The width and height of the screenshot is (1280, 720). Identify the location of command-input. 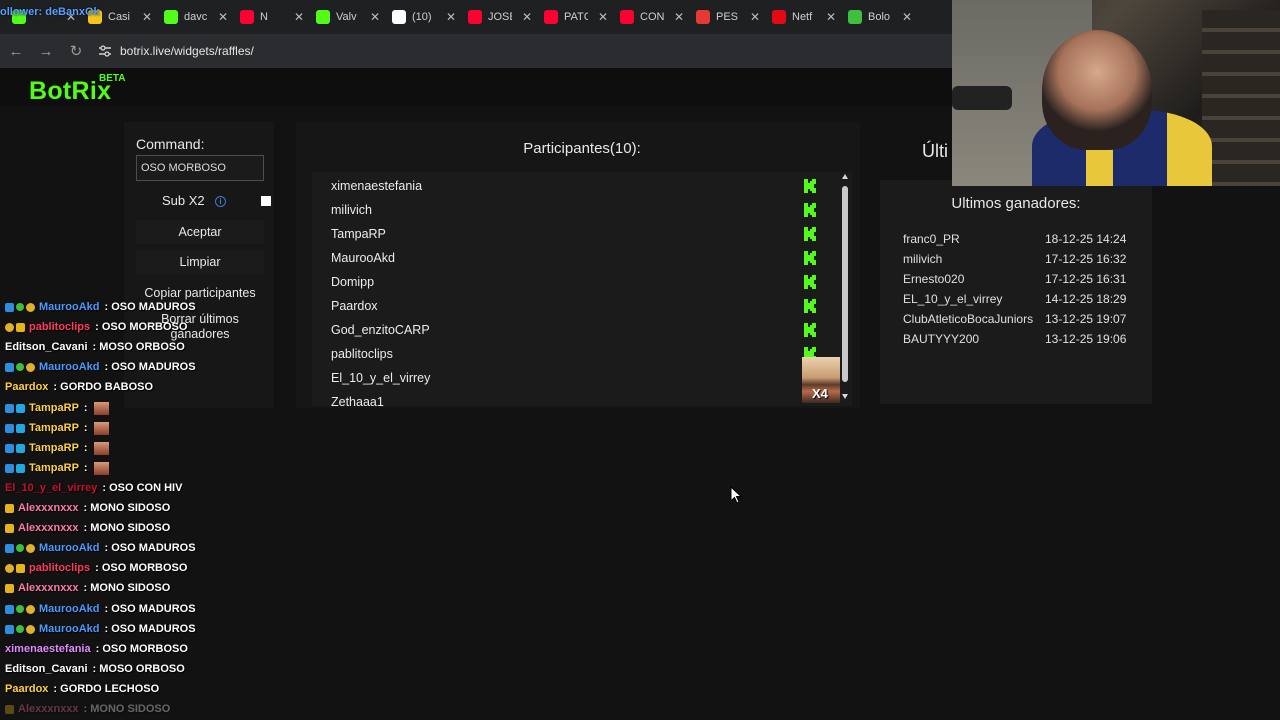
(200, 168).